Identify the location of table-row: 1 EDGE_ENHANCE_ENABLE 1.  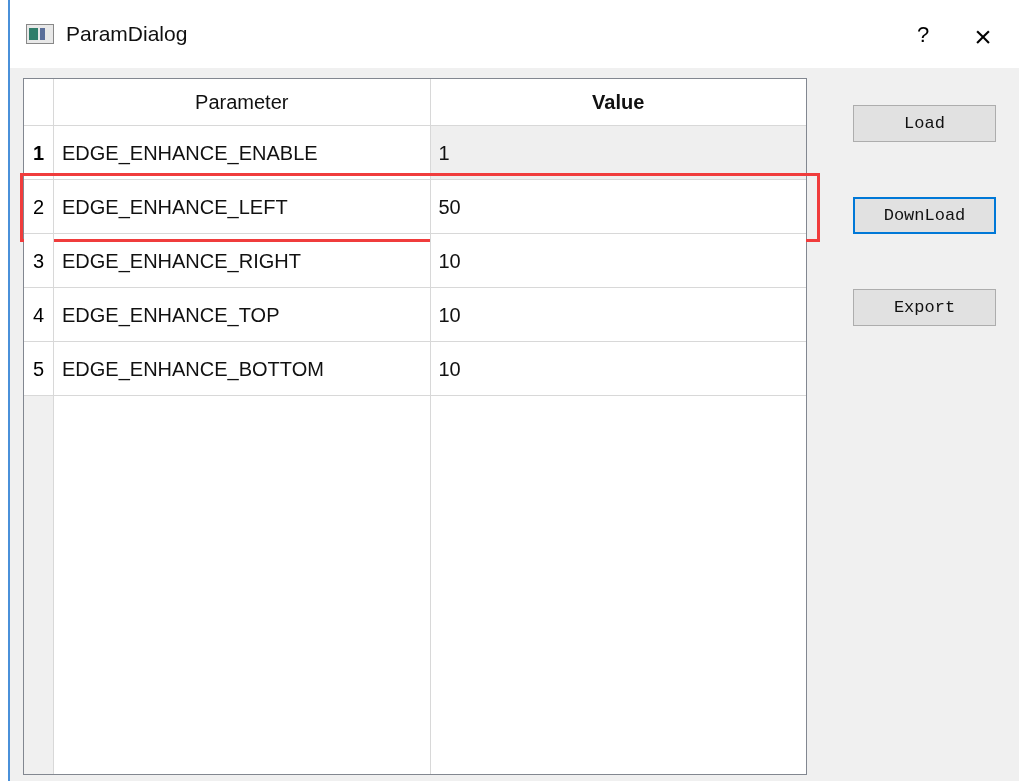
(415, 153).